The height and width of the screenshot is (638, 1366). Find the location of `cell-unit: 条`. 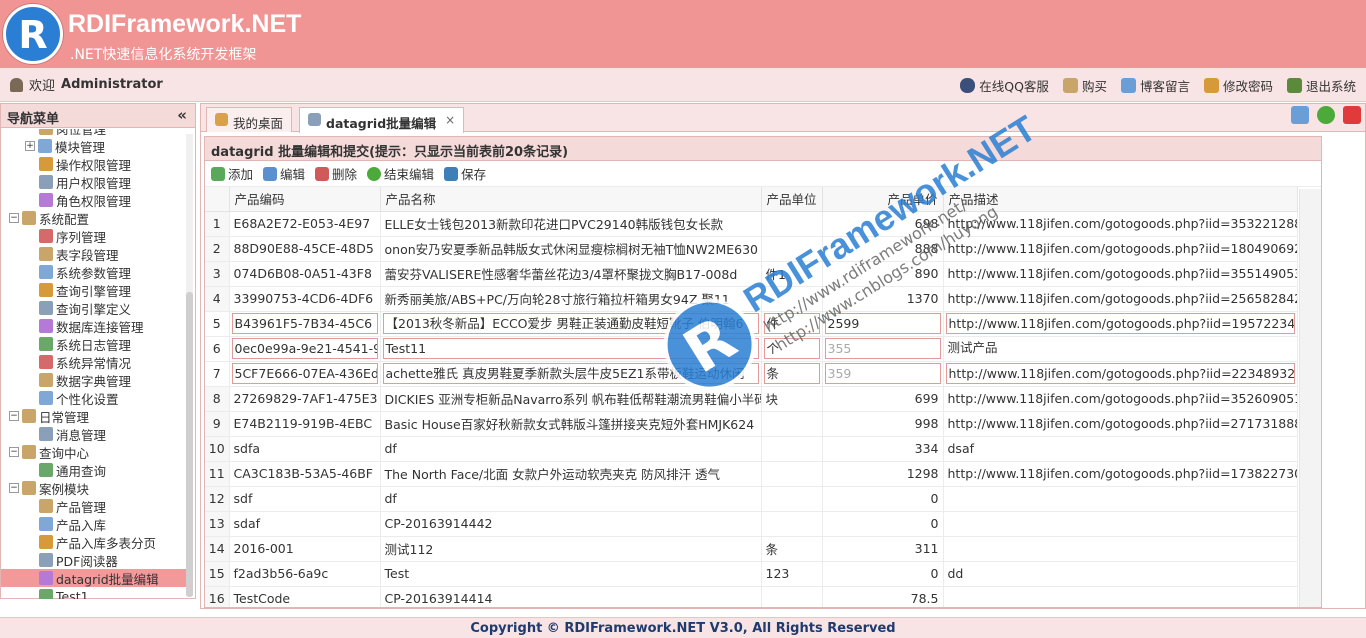

cell-unit: 条 is located at coordinates (792, 549).